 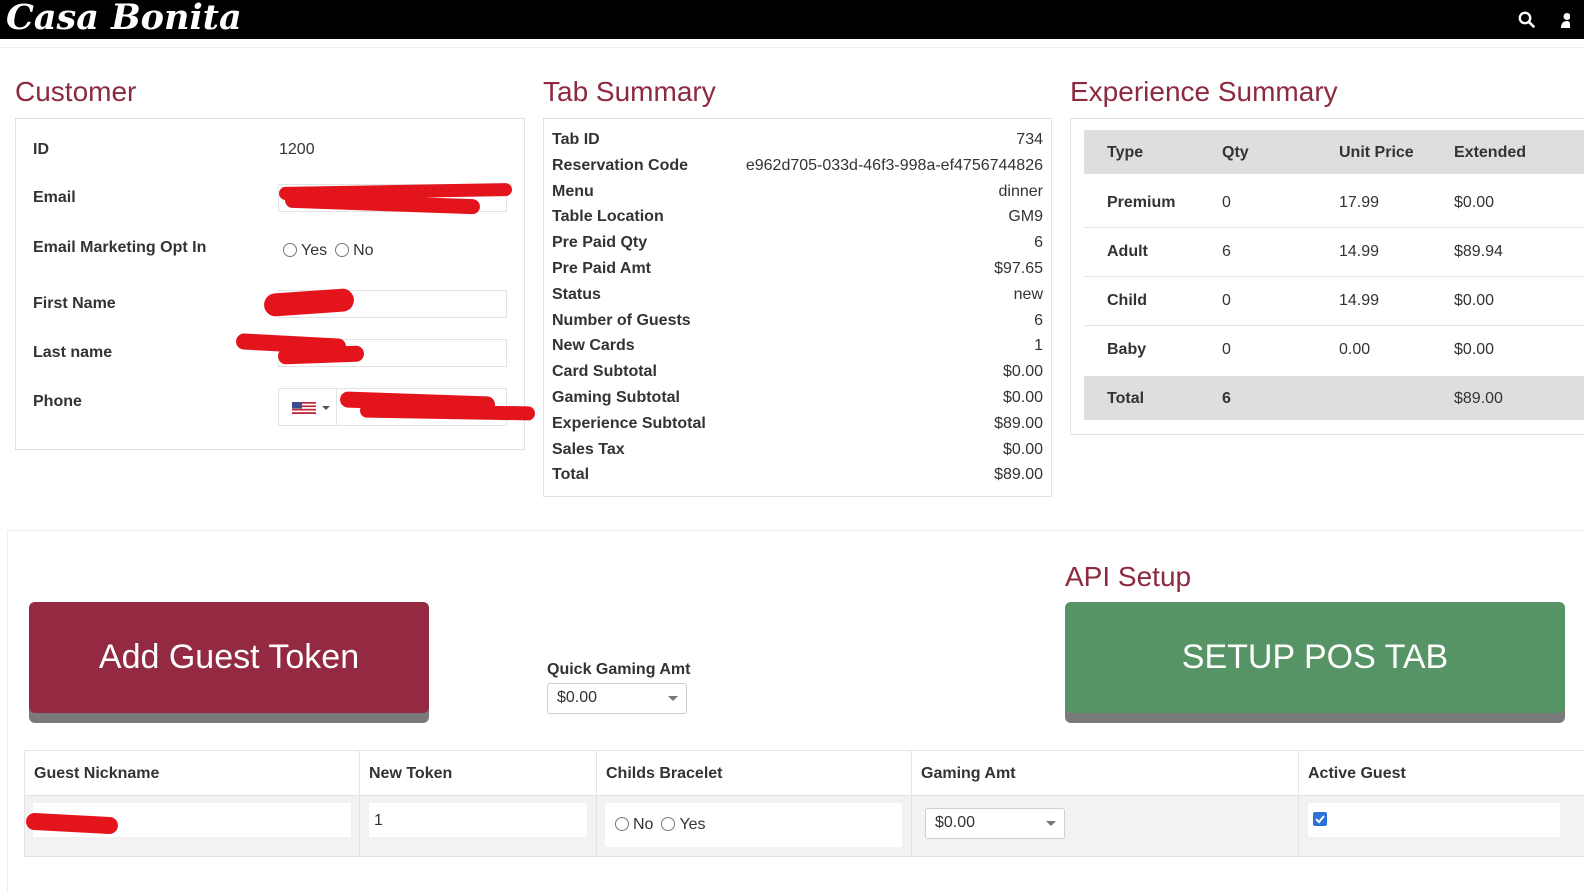 I want to click on tab-summary-value: GM9, so click(x=1025, y=217).